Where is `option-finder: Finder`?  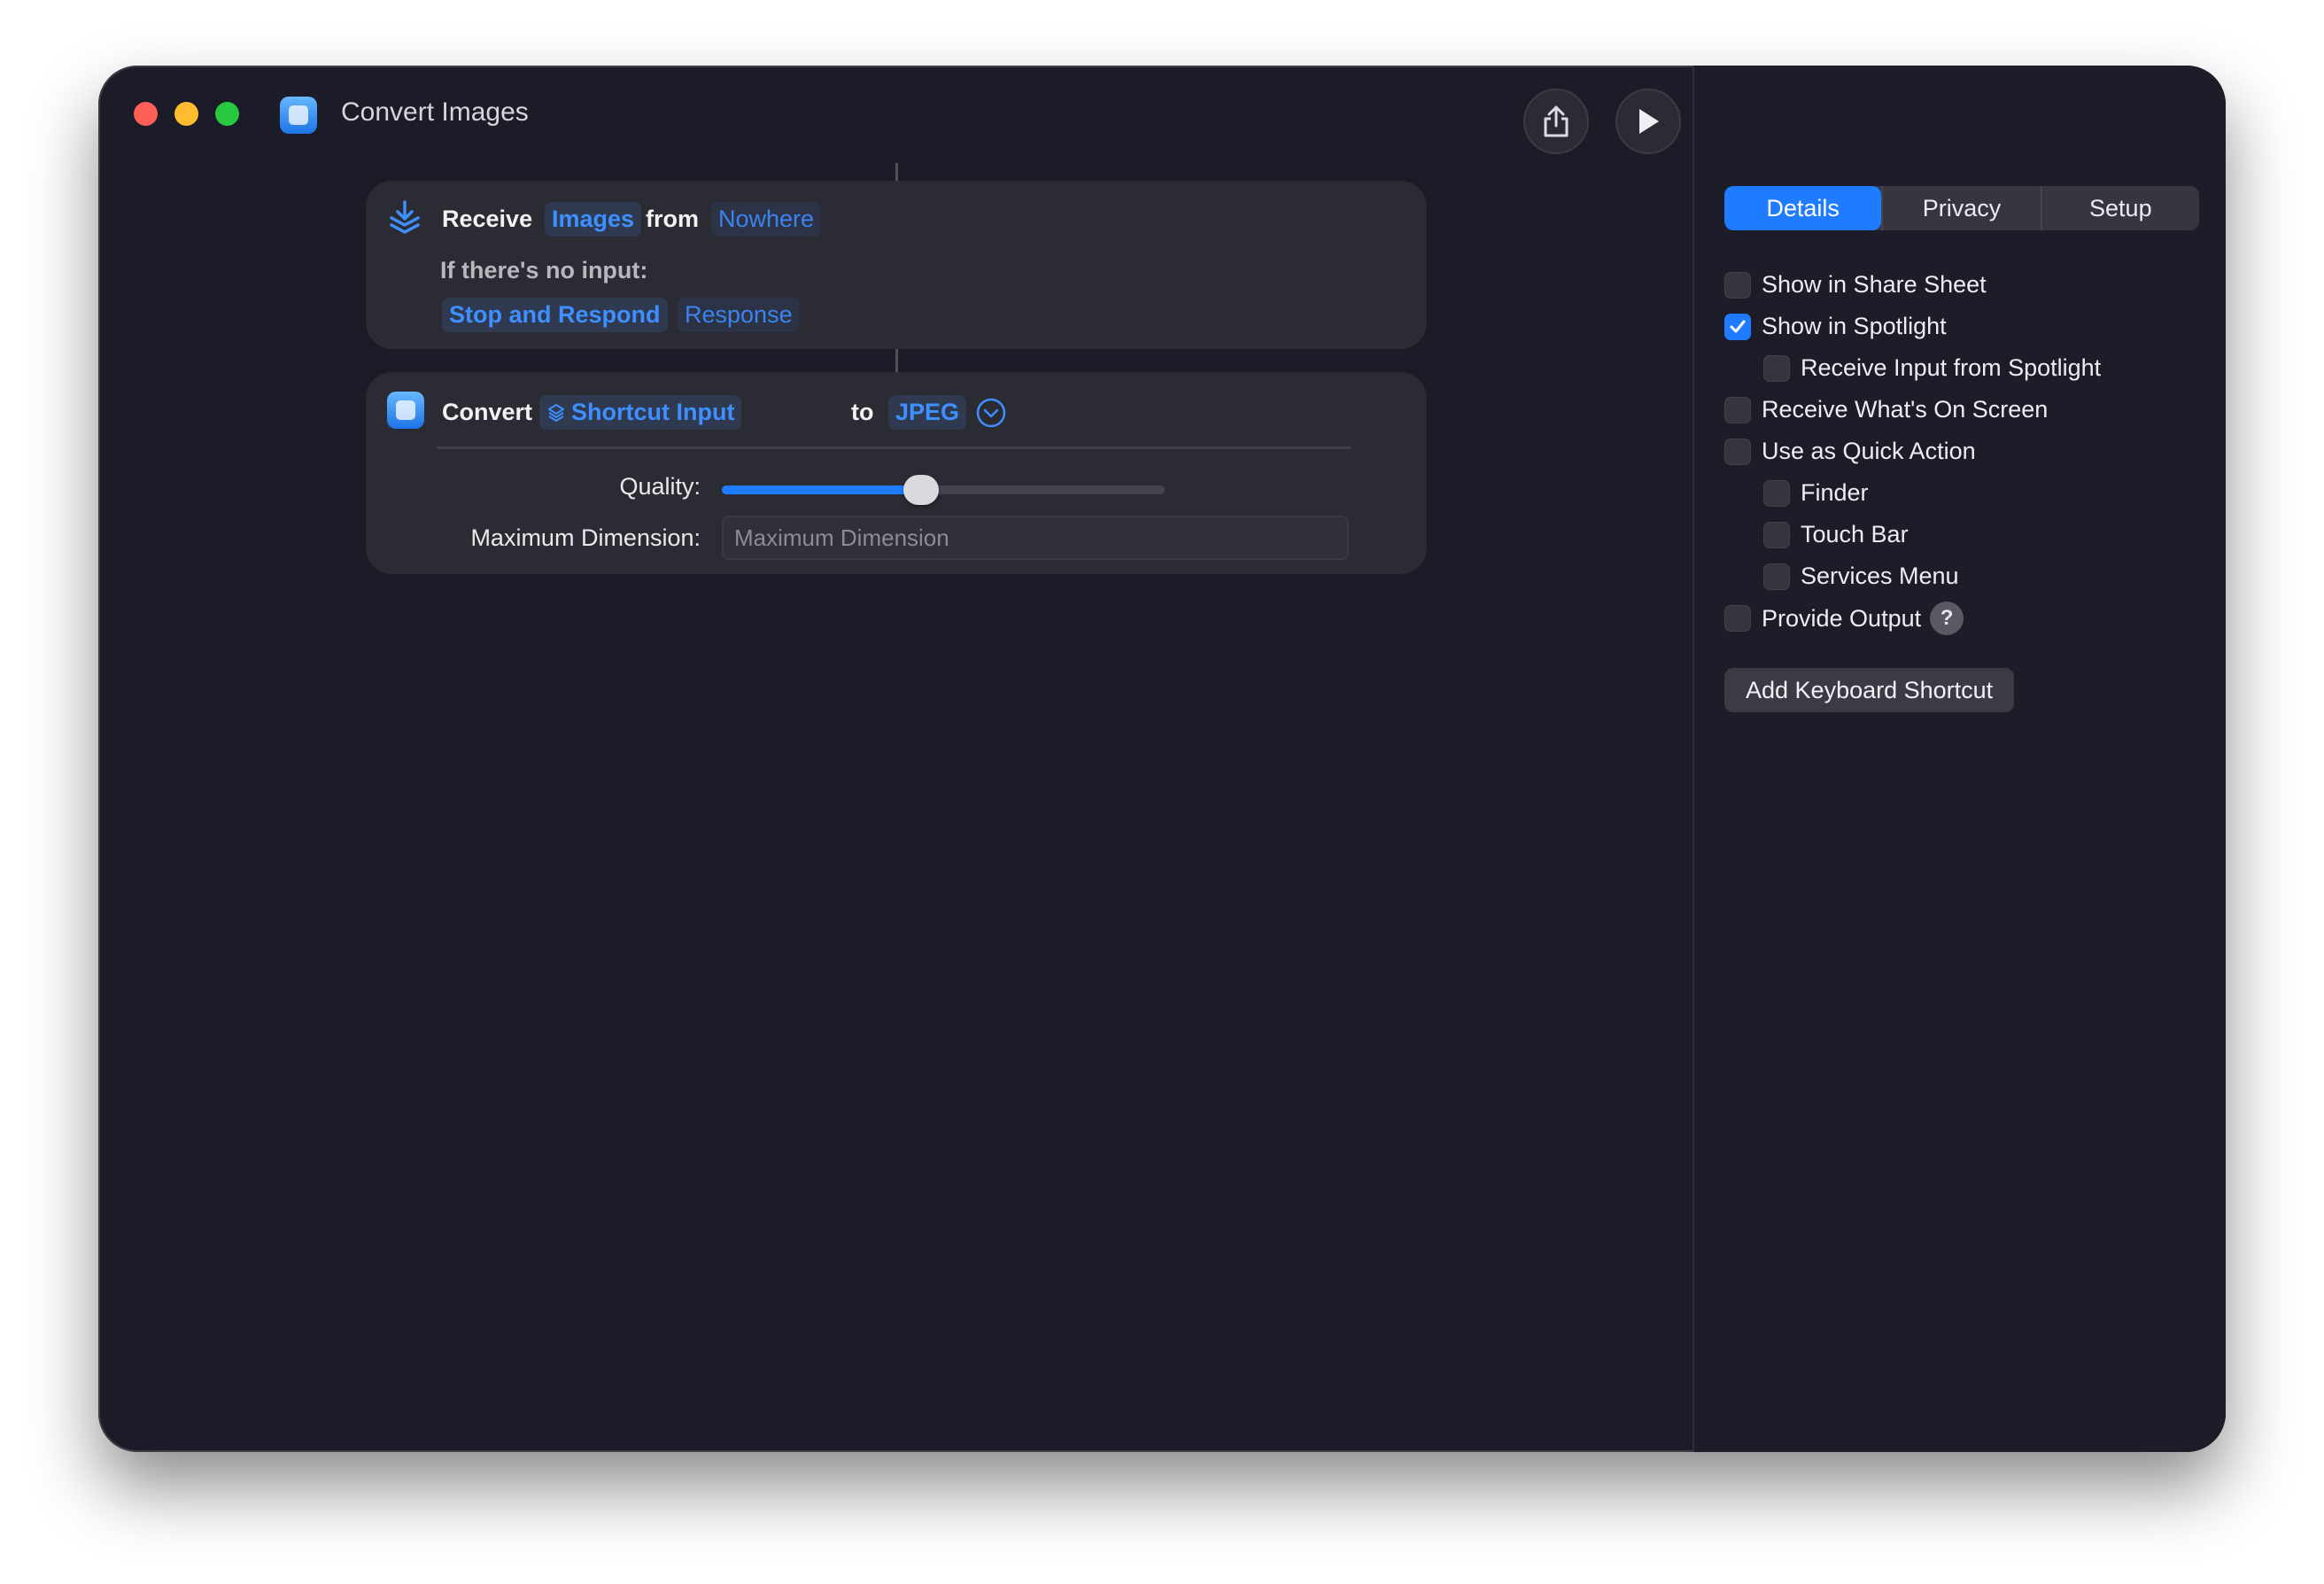 option-finder: Finder is located at coordinates (1816, 493).